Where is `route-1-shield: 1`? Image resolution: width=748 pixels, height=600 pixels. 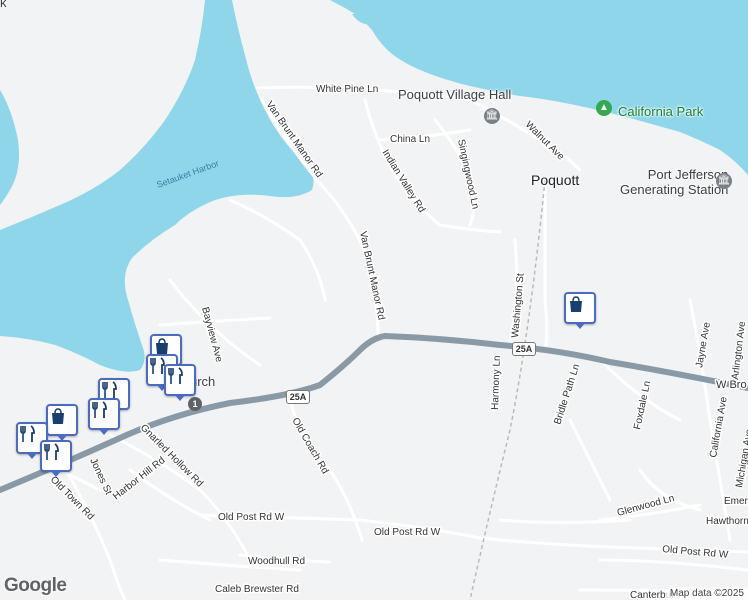 route-1-shield: 1 is located at coordinates (195, 404).